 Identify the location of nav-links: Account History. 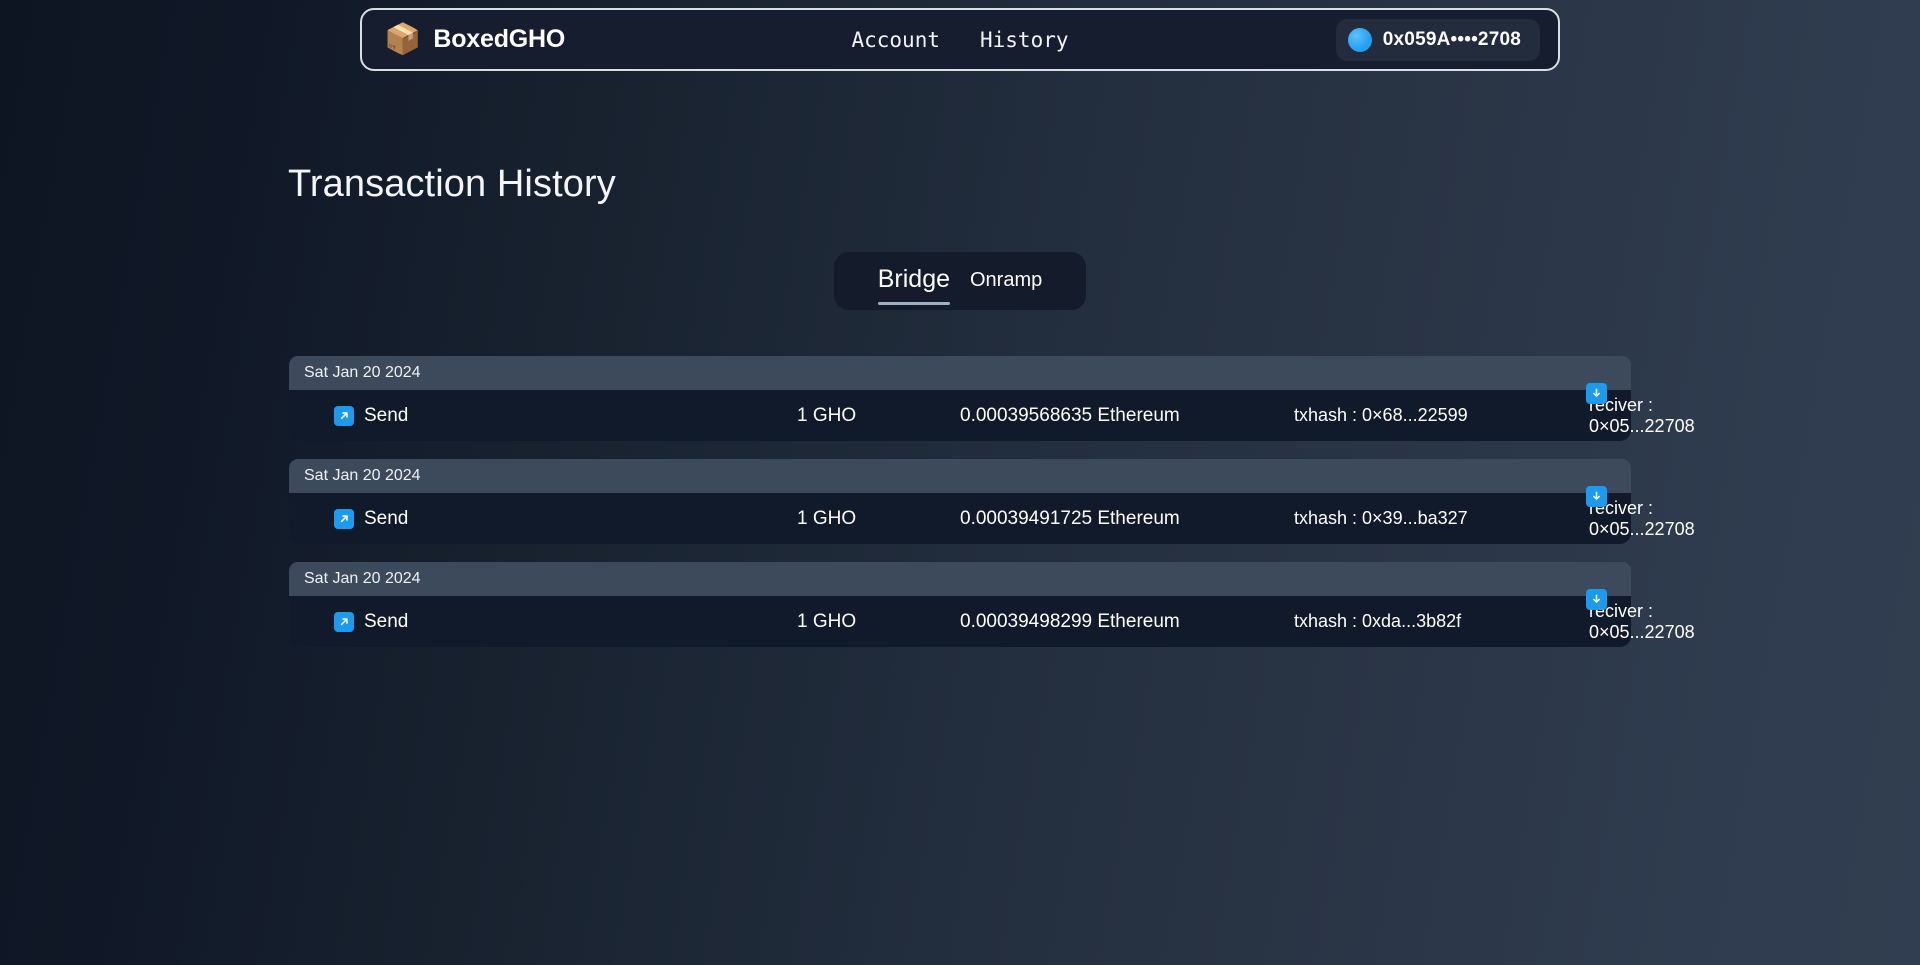
(959, 40).